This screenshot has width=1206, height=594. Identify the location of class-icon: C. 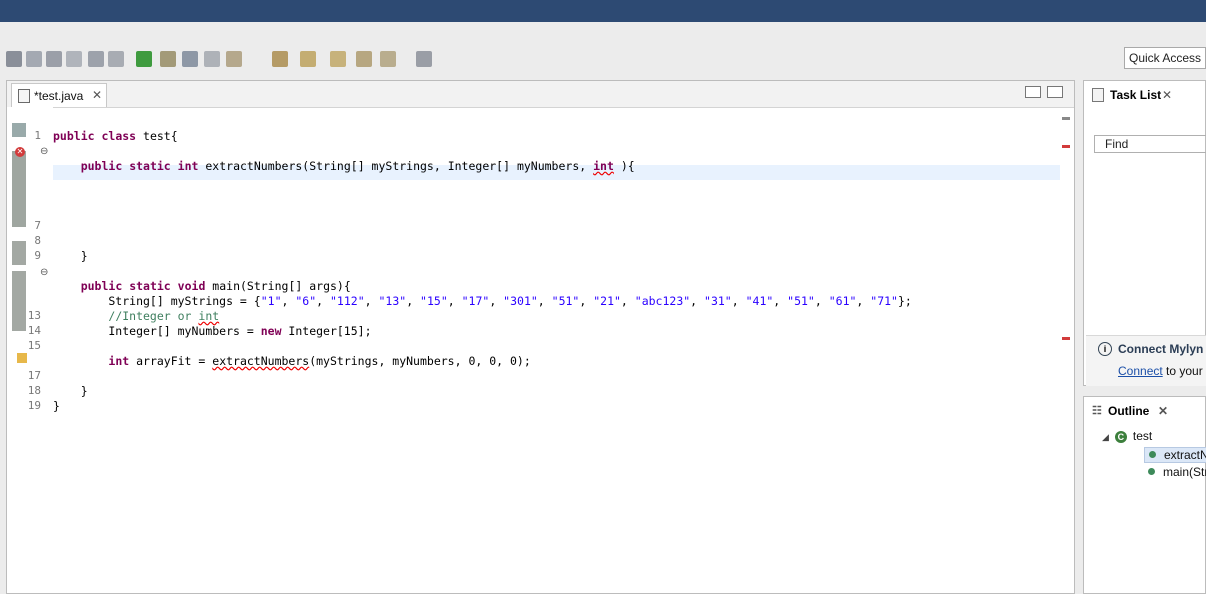
(1120, 437).